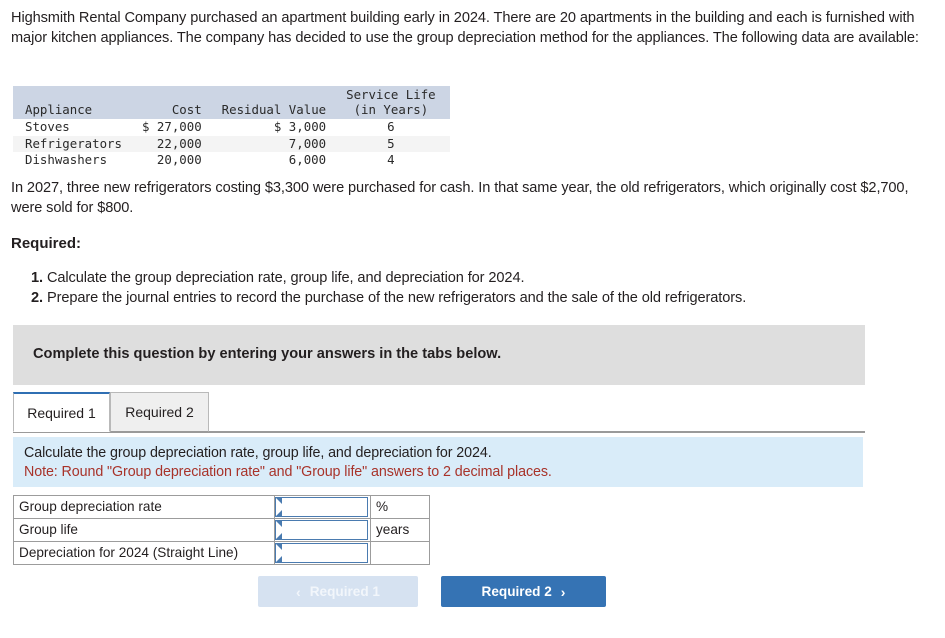 This screenshot has height=638, width=945. Describe the element at coordinates (393, 143) in the screenshot. I see `cell-life: 5` at that location.